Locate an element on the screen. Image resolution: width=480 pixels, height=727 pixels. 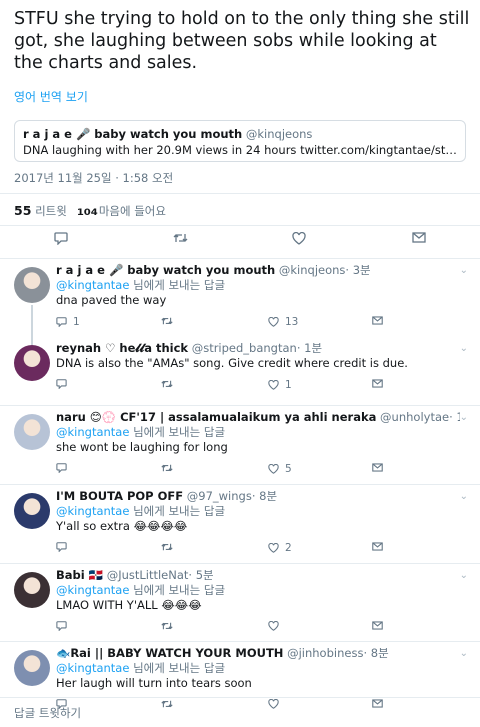
tweet-stats: 55 리트윗 104 마음에 들어요 is located at coordinates (90, 211).